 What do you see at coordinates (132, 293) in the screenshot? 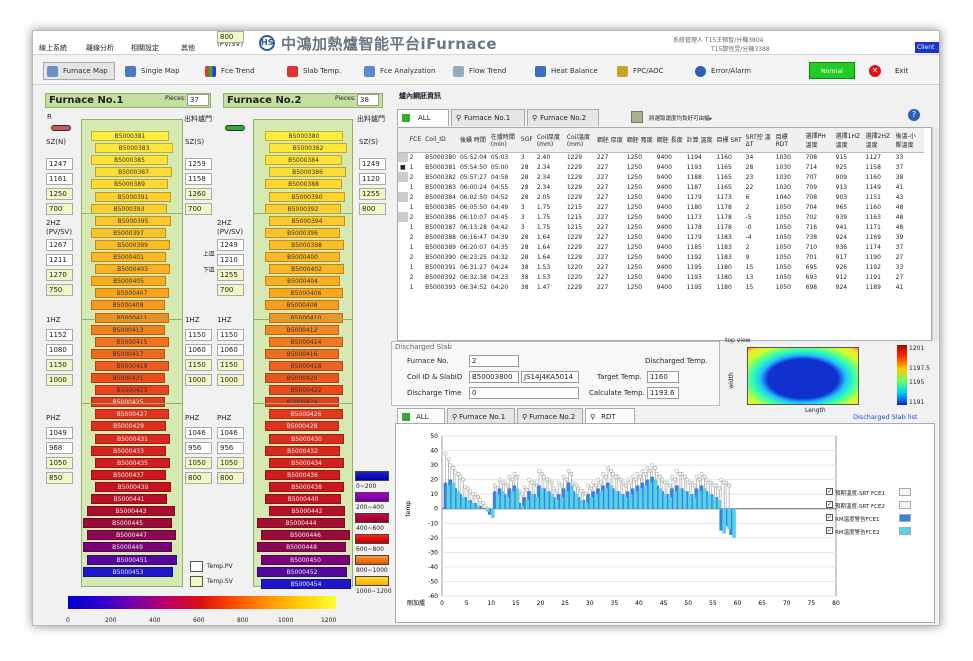
I see `slab-block: B5000407` at bounding box center [132, 293].